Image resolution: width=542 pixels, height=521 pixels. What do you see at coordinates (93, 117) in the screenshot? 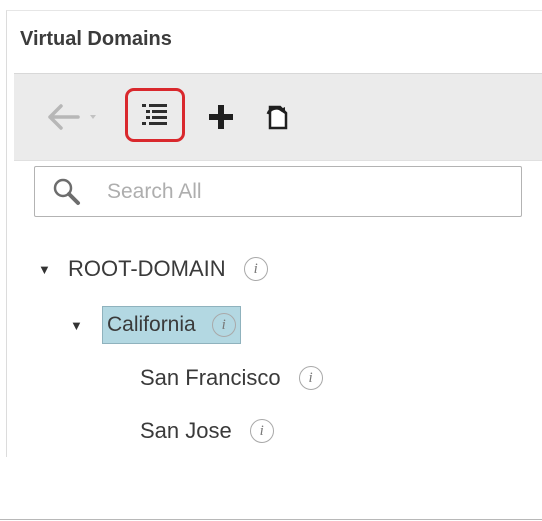
I see `chevron-down-icon` at bounding box center [93, 117].